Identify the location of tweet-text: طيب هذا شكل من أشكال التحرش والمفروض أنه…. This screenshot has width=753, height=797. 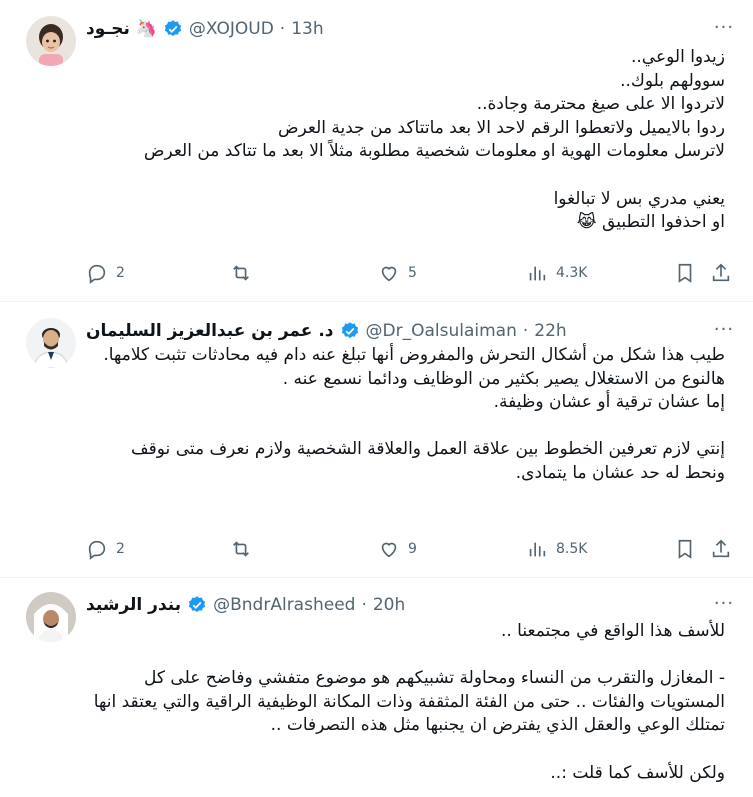
(414, 414).